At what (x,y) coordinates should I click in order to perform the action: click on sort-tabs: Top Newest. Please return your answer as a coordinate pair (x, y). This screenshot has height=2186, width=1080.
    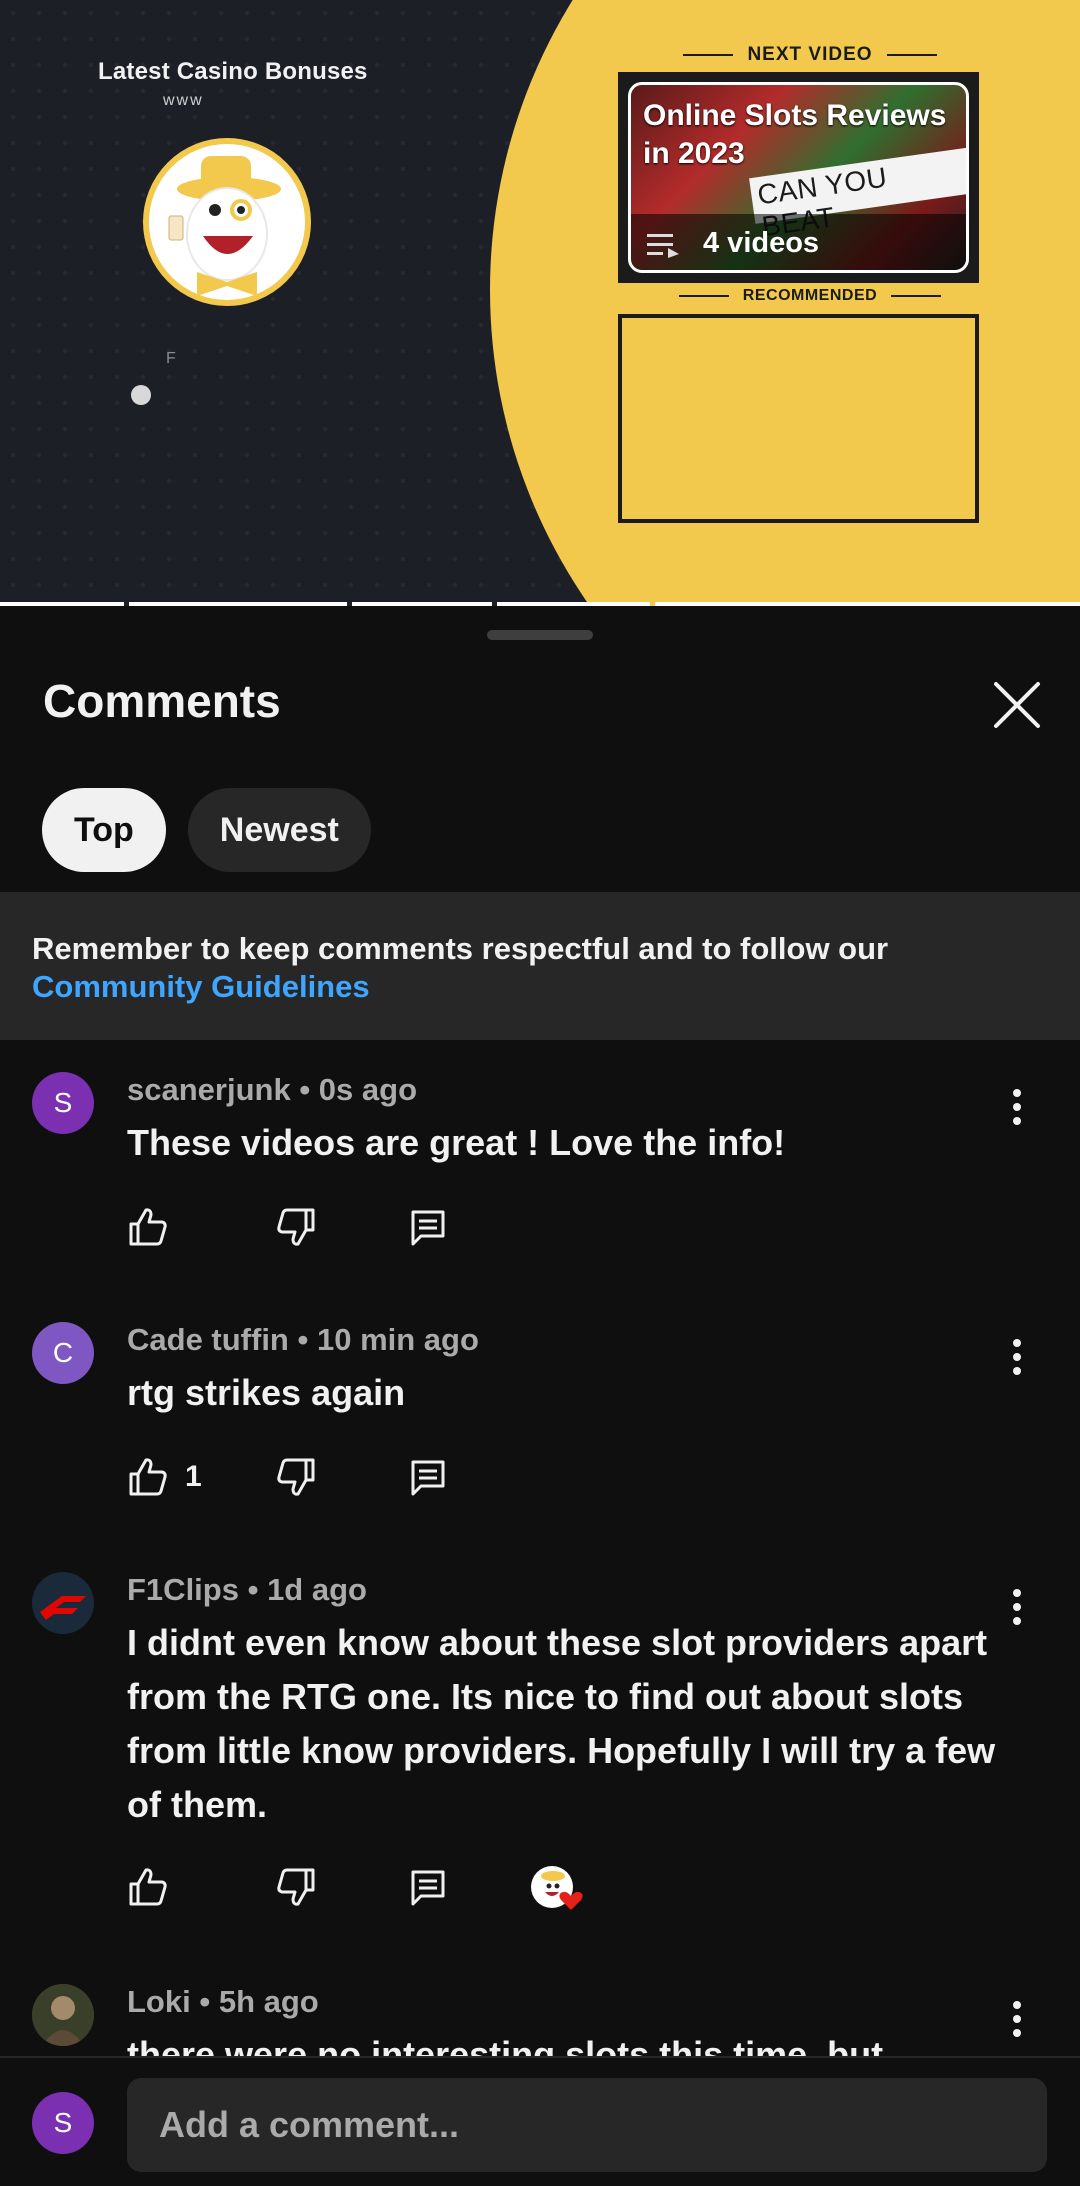
    Looking at the image, I should click on (206, 830).